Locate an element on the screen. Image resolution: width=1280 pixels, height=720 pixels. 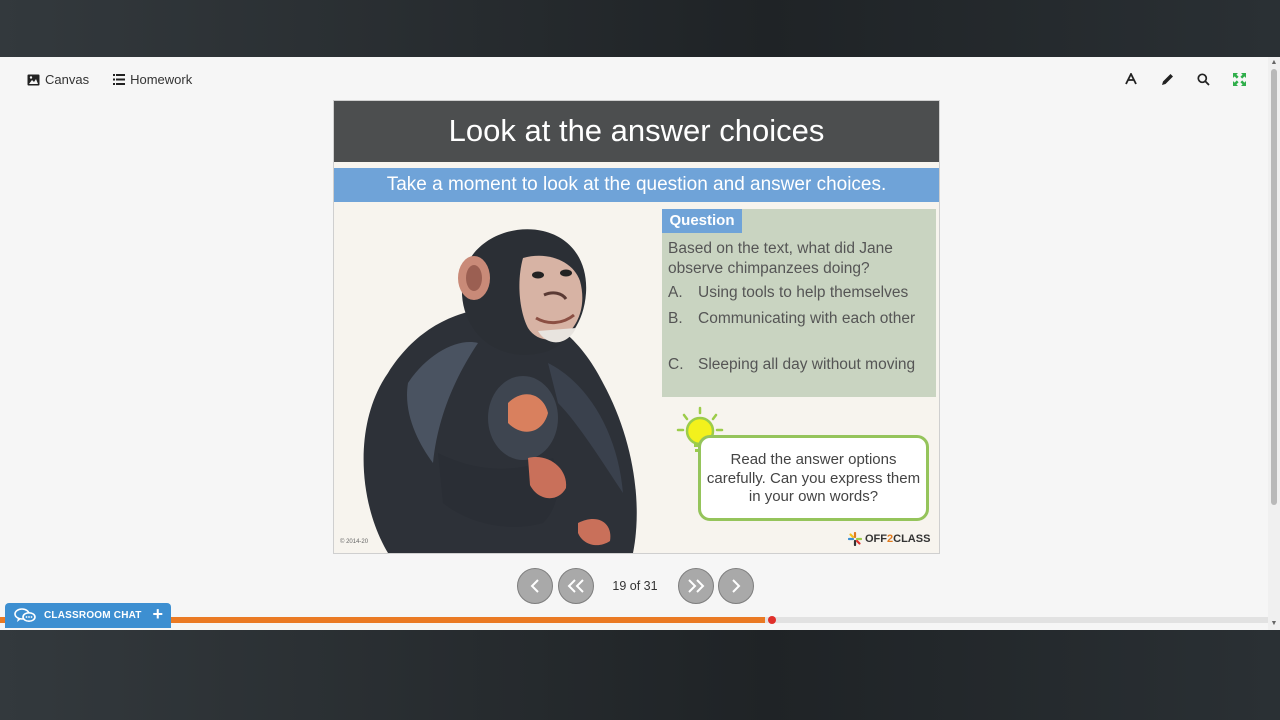
canvas-button: Canvas is located at coordinates (58, 79).